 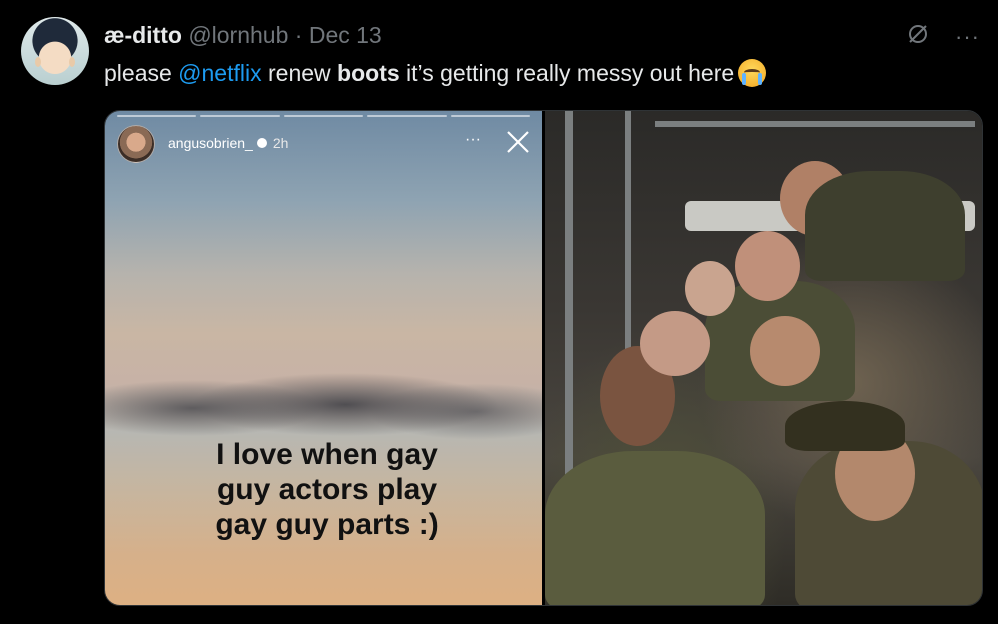 I want to click on crying-face-emoji-icon, so click(x=752, y=73).